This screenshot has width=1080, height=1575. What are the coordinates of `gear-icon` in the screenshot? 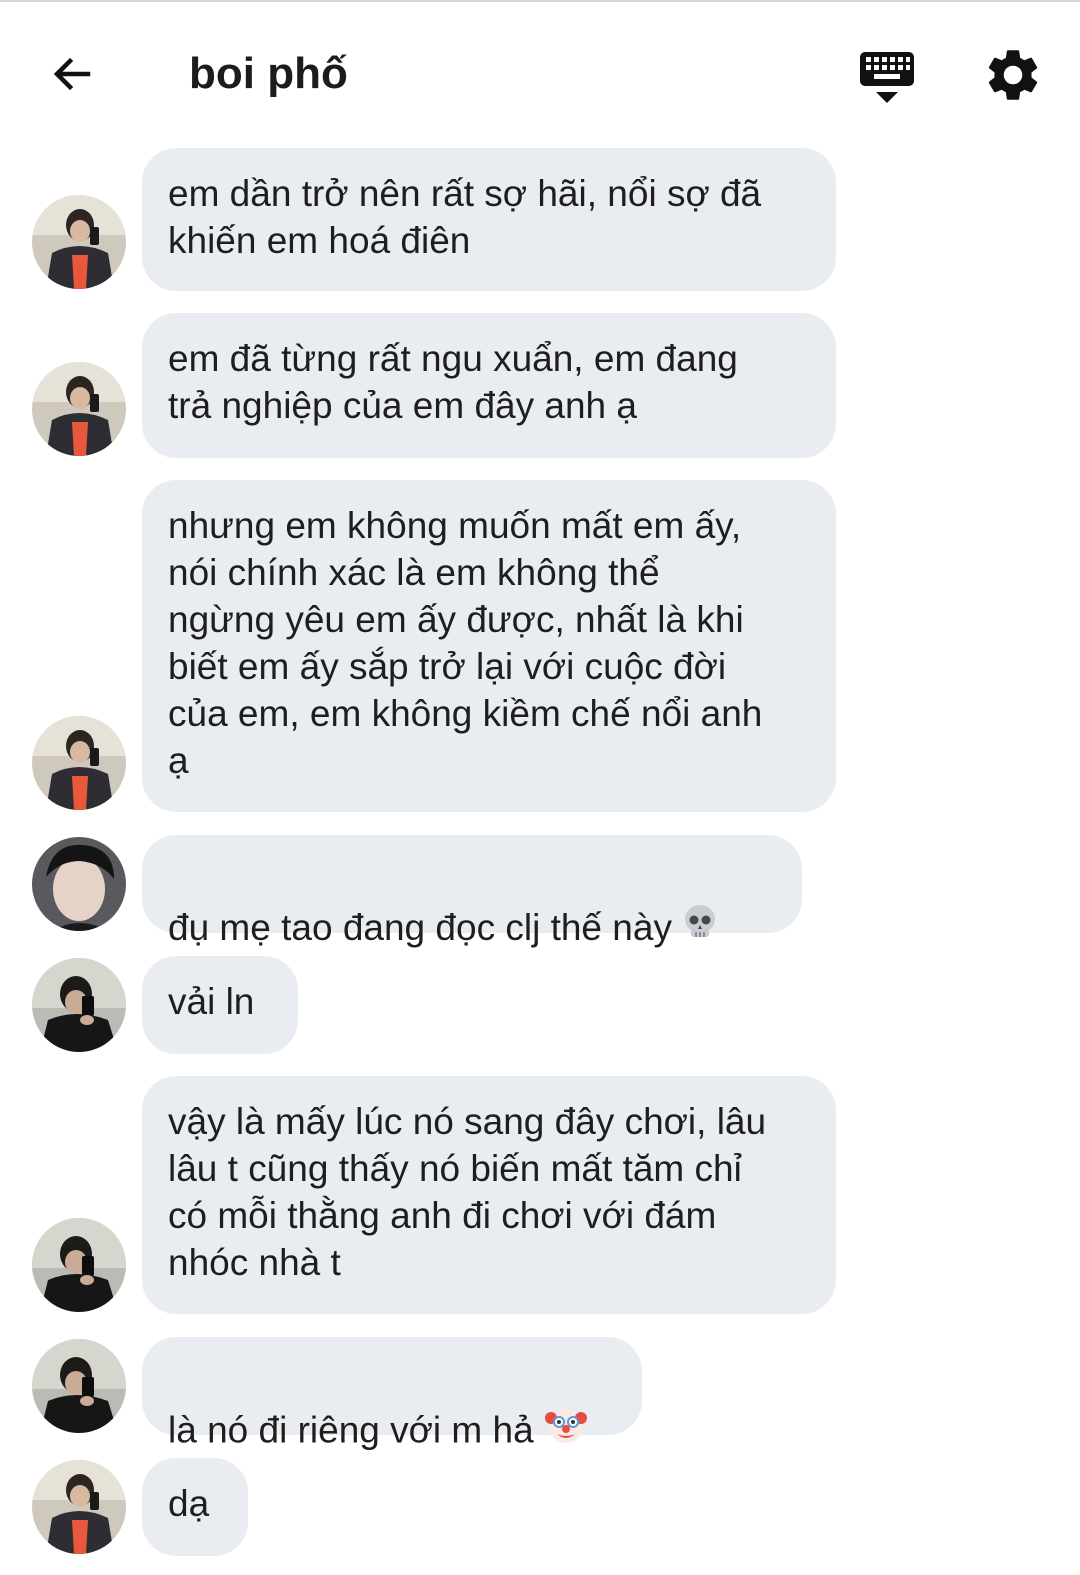 It's located at (1013, 75).